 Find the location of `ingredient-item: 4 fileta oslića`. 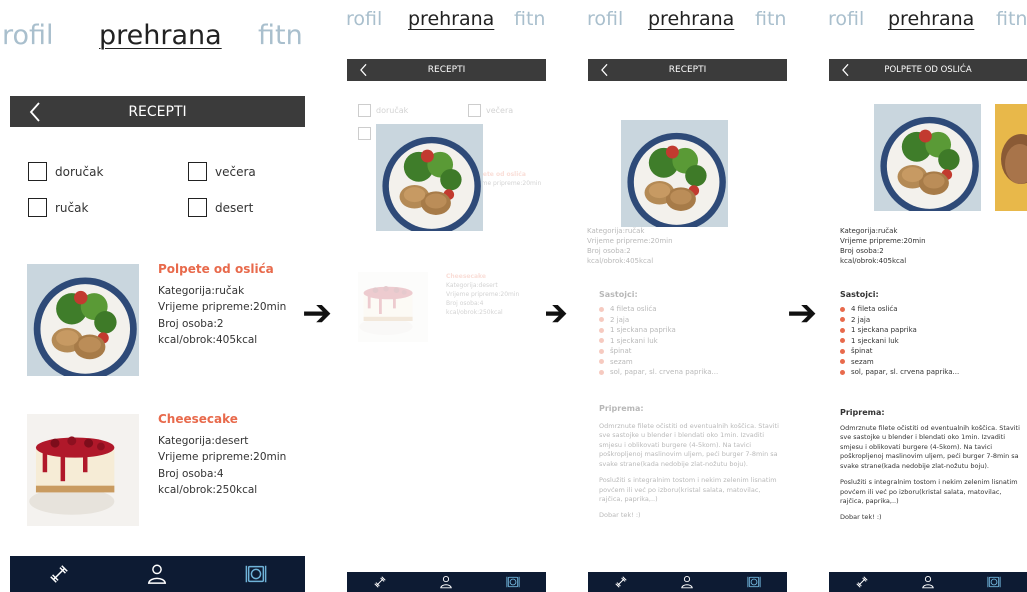

ingredient-item: 4 fileta oslića is located at coordinates (899, 309).